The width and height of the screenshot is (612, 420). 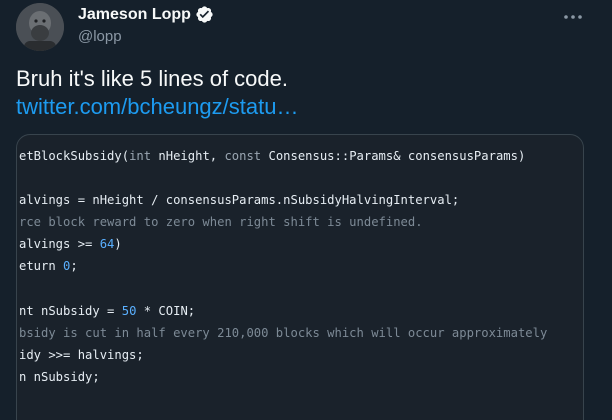 What do you see at coordinates (134, 14) in the screenshot?
I see `author-name-text: Jameson Lopp` at bounding box center [134, 14].